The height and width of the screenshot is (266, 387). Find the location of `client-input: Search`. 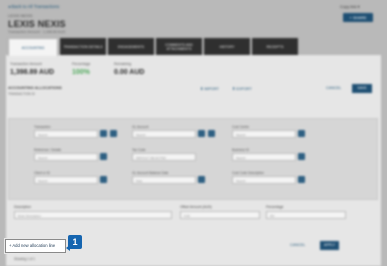

client-input: Search is located at coordinates (66, 180).